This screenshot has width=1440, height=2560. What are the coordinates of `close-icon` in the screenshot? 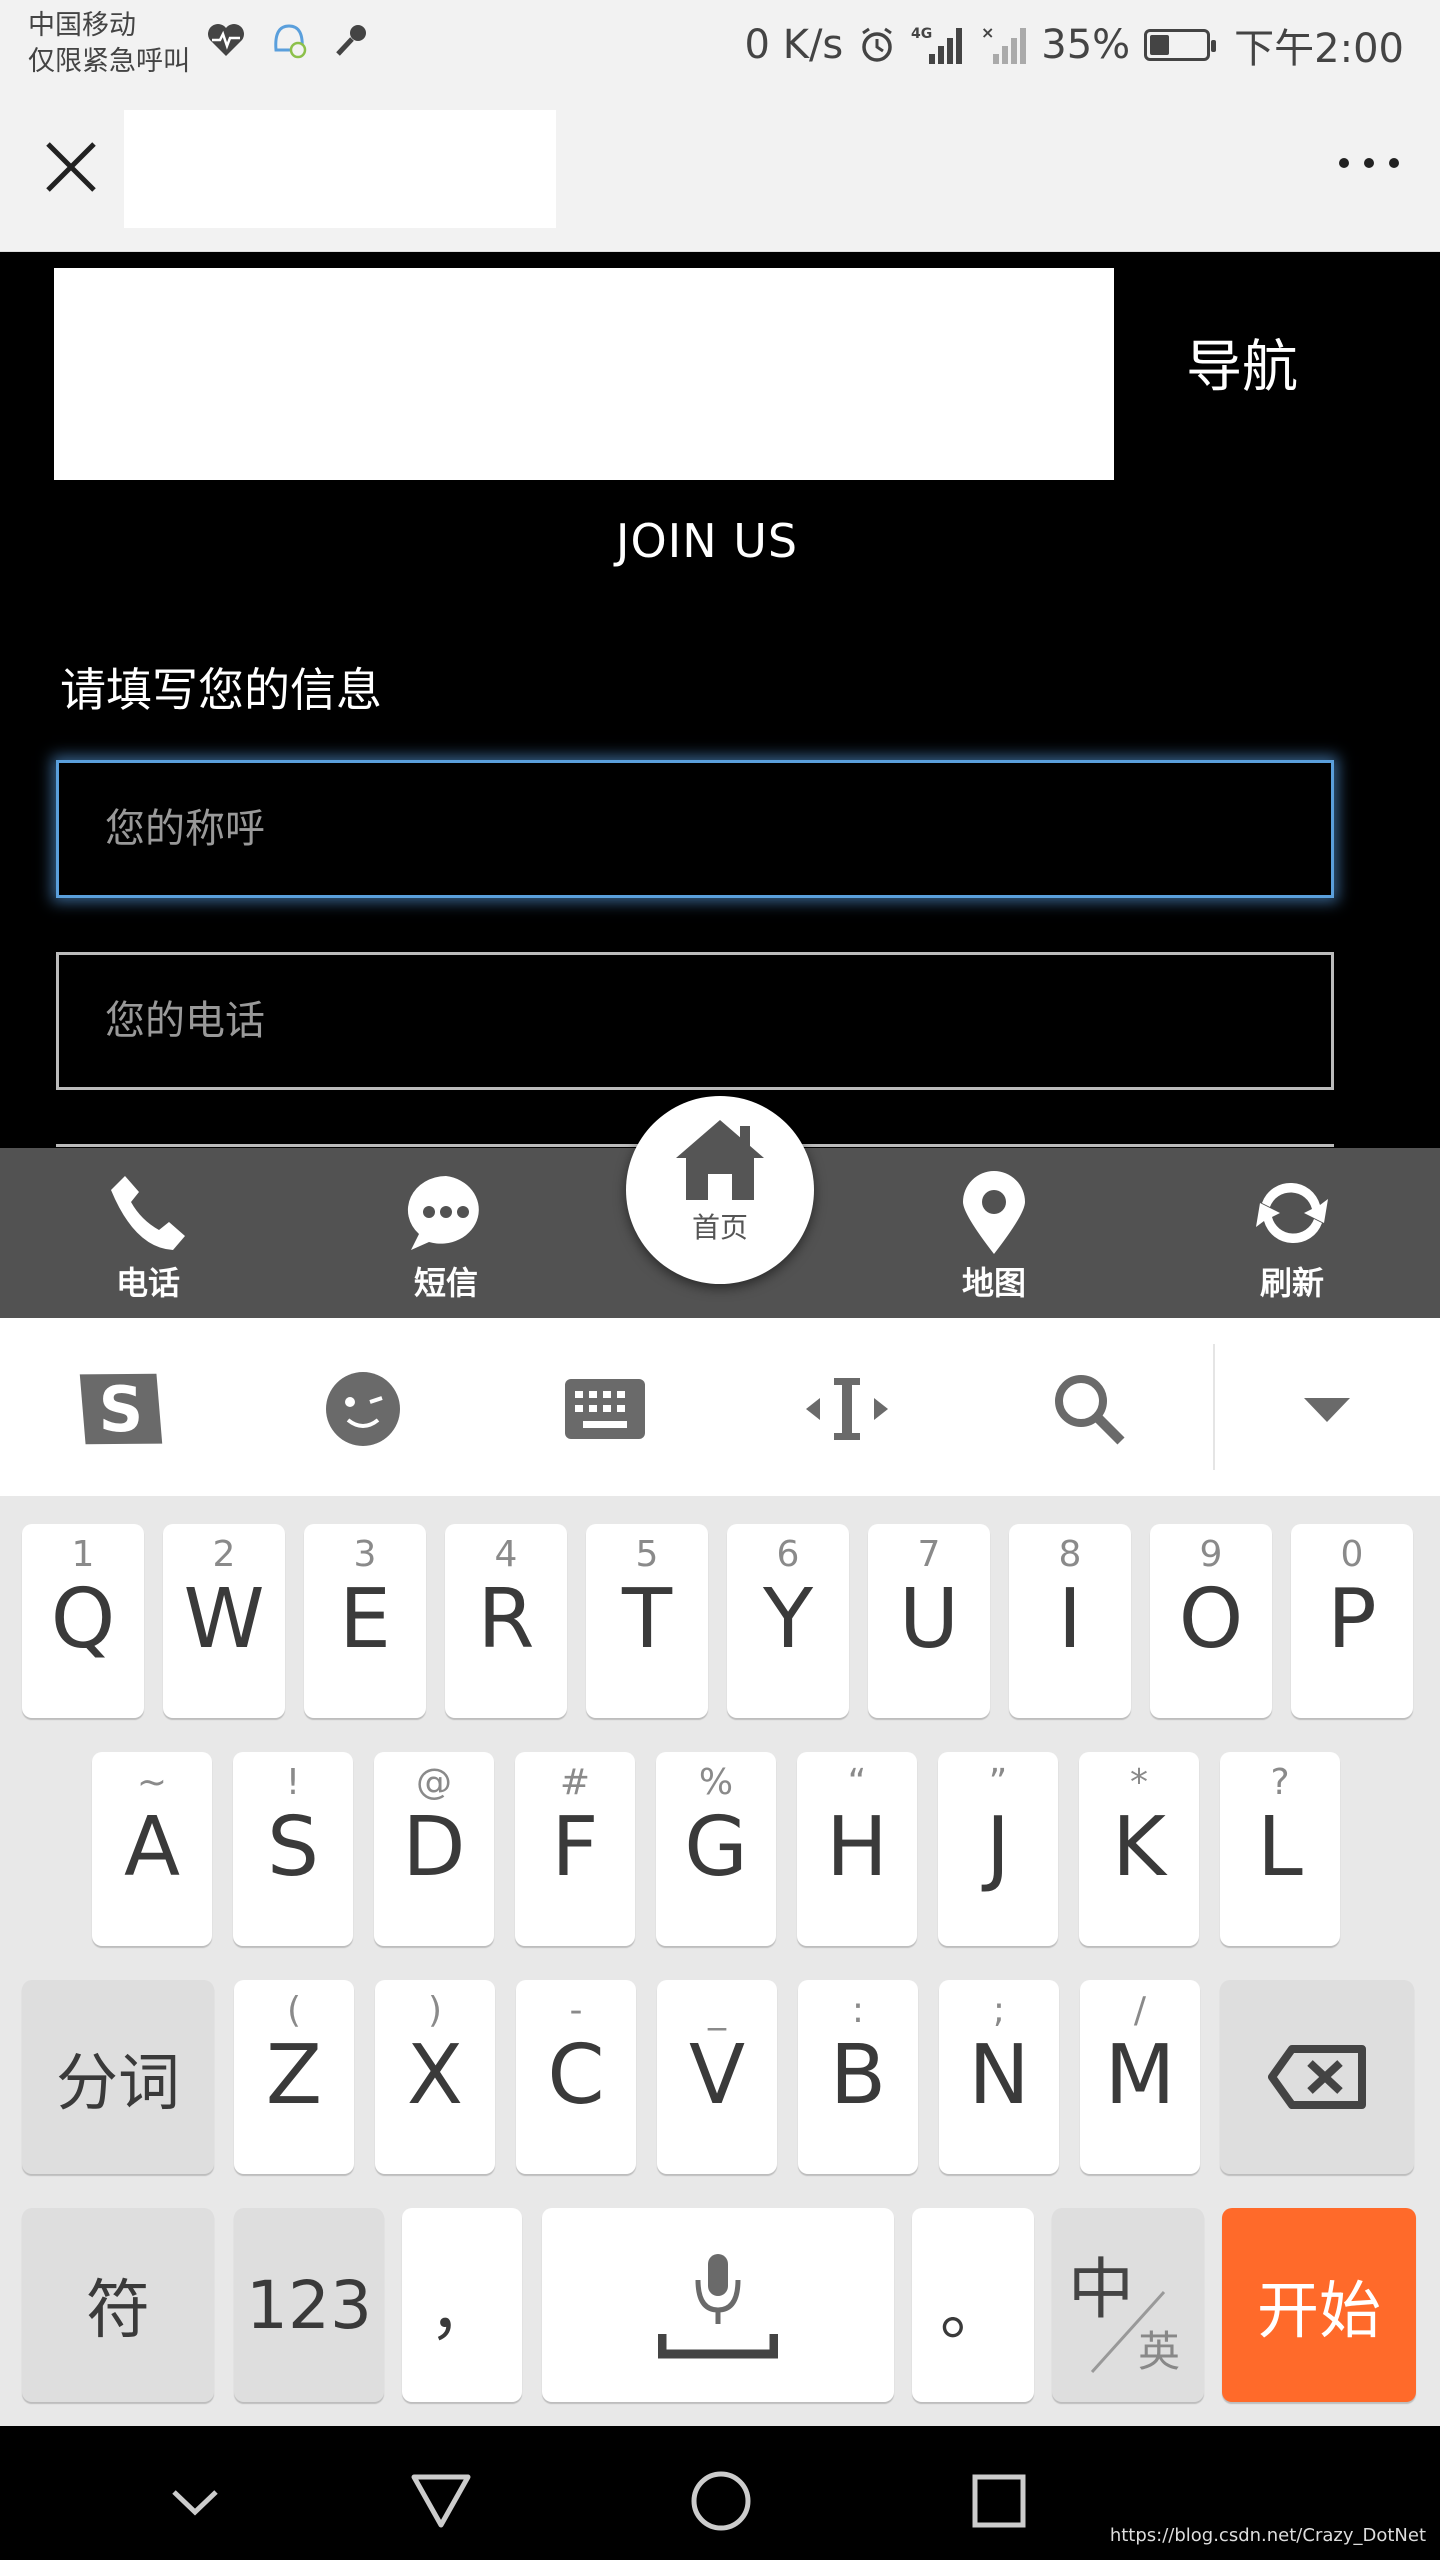 It's located at (71, 167).